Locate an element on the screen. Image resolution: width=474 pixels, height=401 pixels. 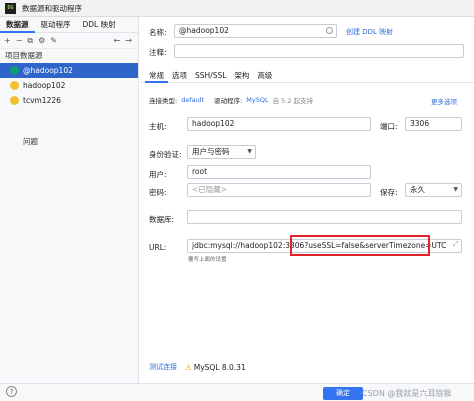
driver-link: MySQL is located at coordinates (257, 100).